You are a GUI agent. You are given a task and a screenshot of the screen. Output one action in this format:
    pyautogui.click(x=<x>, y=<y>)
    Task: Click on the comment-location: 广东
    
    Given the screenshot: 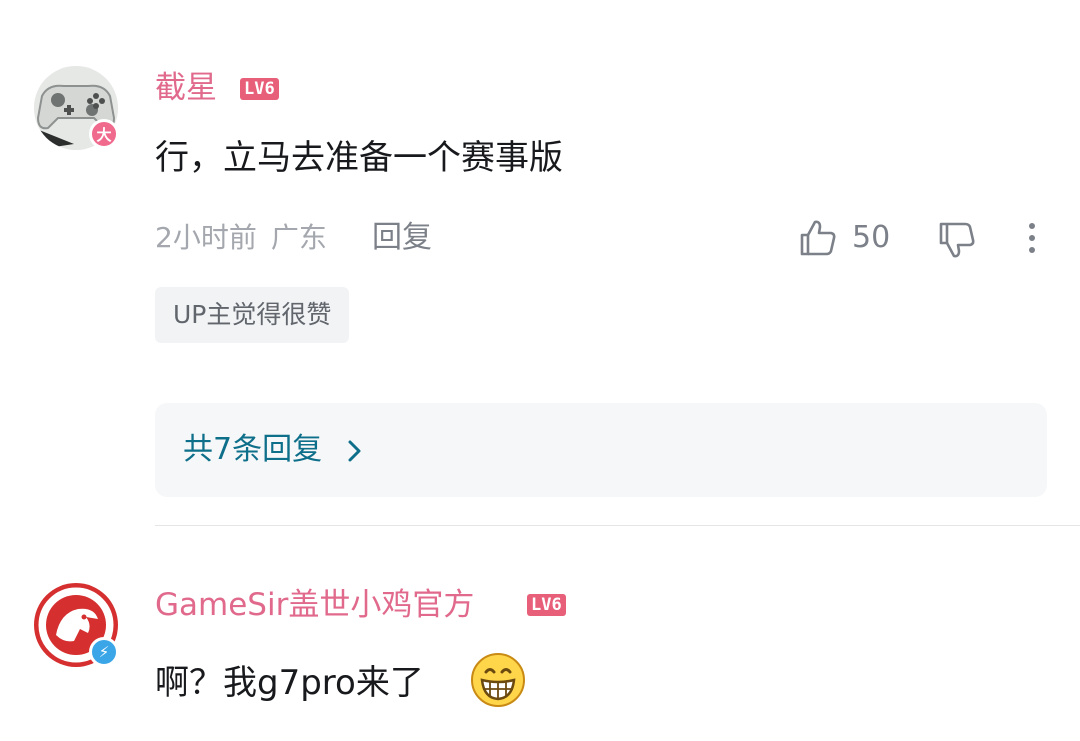 What is the action you would take?
    pyautogui.click(x=298, y=237)
    